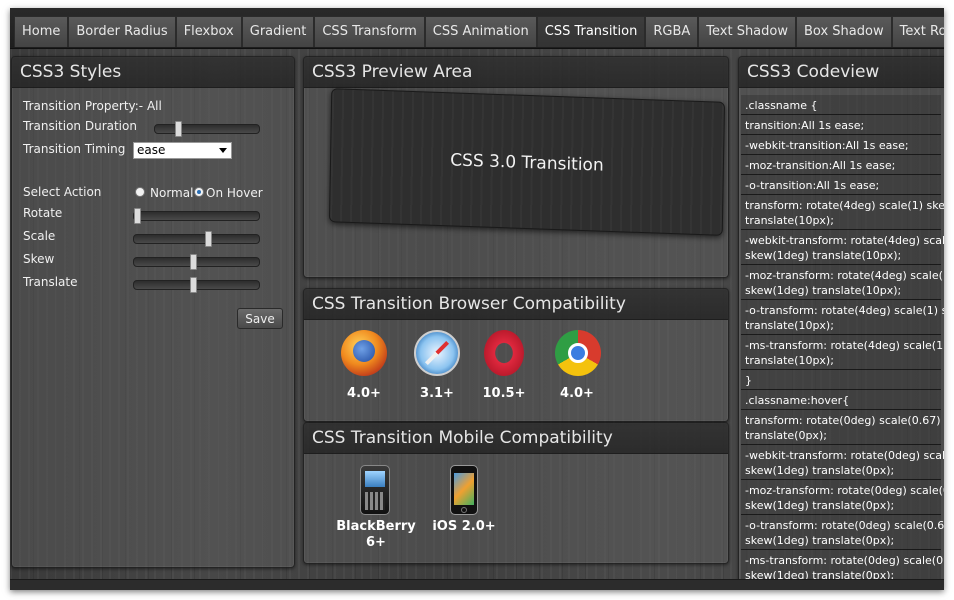 This screenshot has height=600, width=954. Describe the element at coordinates (182, 150) in the screenshot. I see `timing-select: ease` at that location.